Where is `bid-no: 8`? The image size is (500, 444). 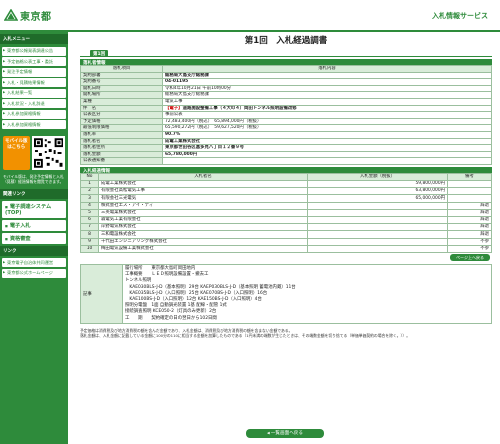
bid-no: 8 is located at coordinates (89, 234).